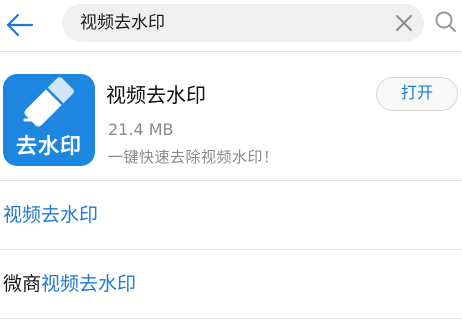  I want to click on search-query: 视频去水印, so click(122, 23).